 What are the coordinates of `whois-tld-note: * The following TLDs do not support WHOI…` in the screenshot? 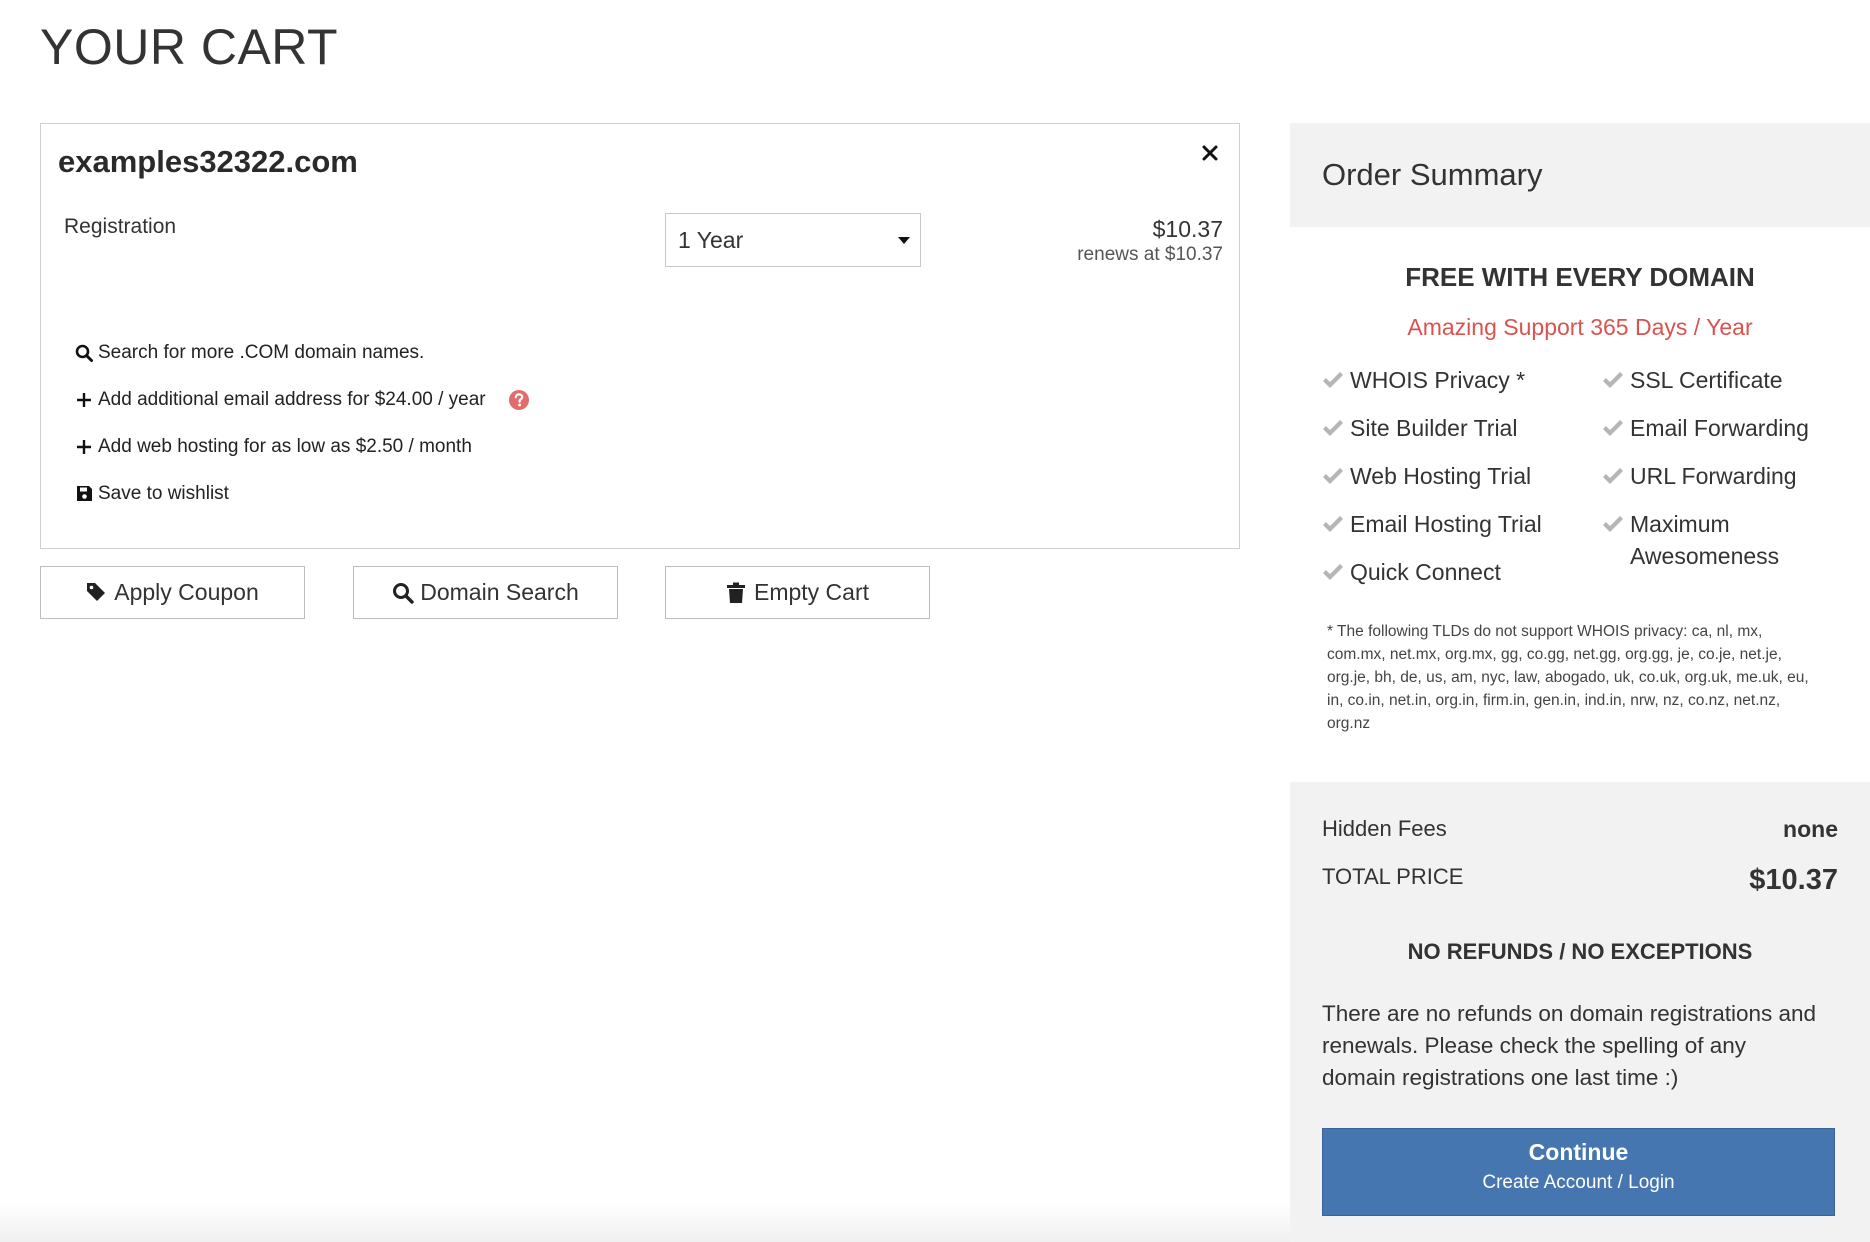 It's located at (1568, 677).